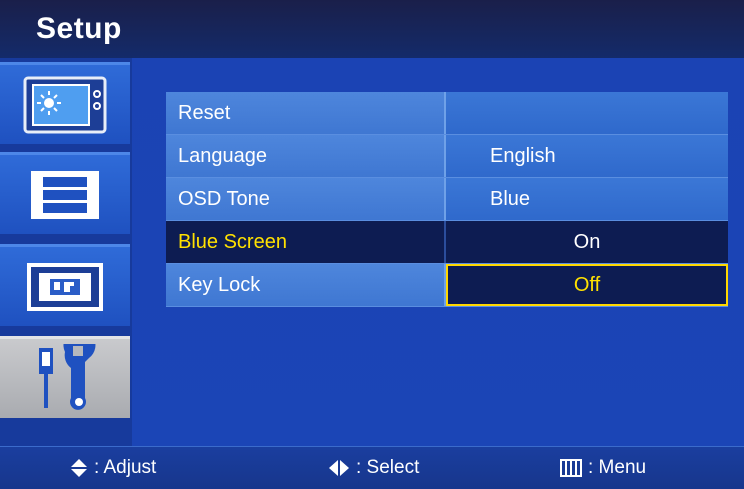  I want to click on menu-row-osd-tone: OSD Tone Blue, so click(447, 199).